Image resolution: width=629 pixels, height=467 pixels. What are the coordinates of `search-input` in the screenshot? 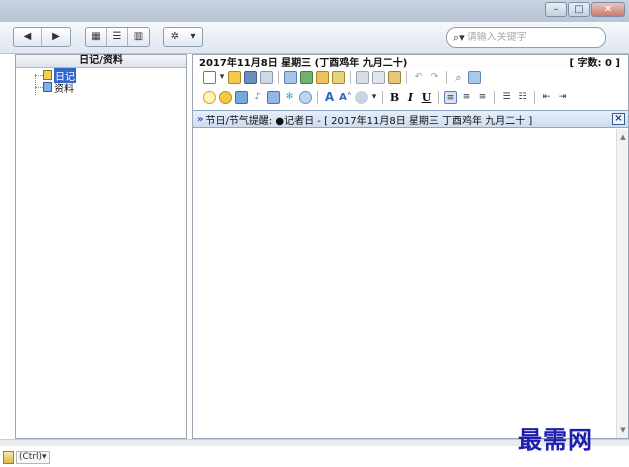 It's located at (526, 37).